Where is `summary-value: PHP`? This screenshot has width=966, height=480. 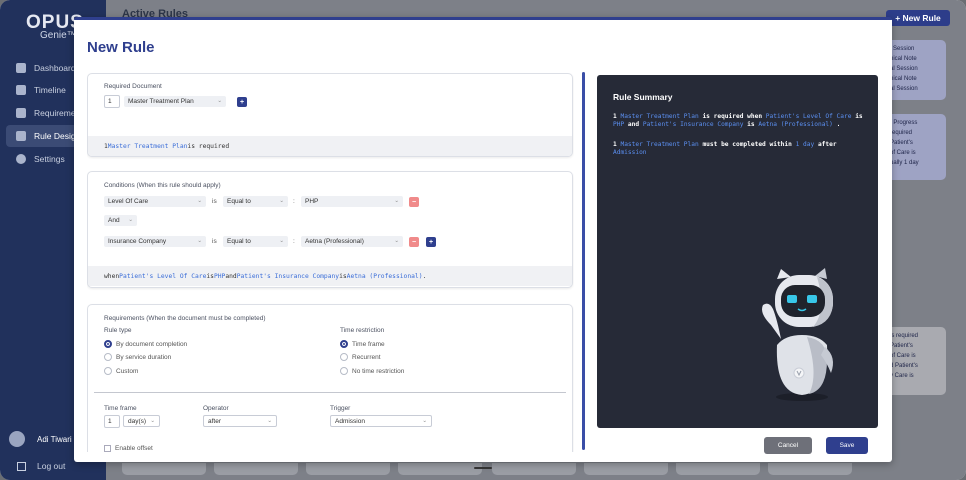
summary-value: PHP is located at coordinates (619, 124).